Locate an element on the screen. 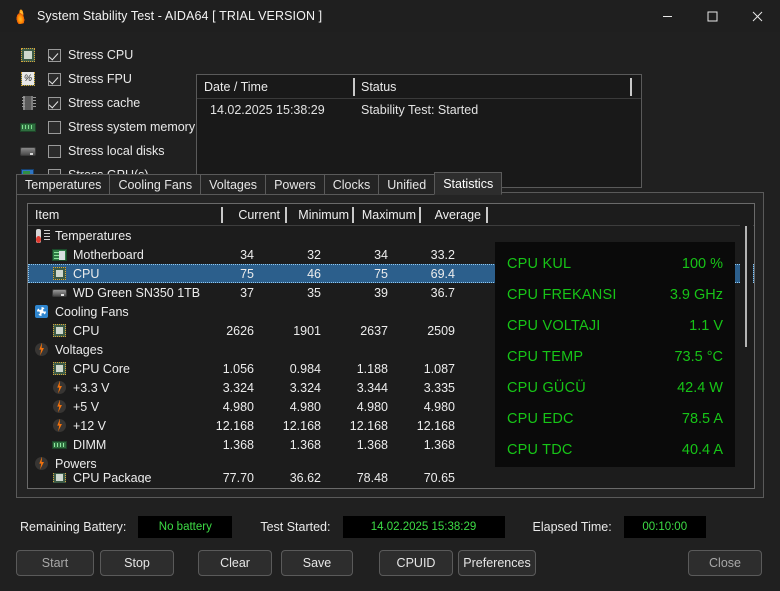  row-current: 1.056 is located at coordinates (238, 368).